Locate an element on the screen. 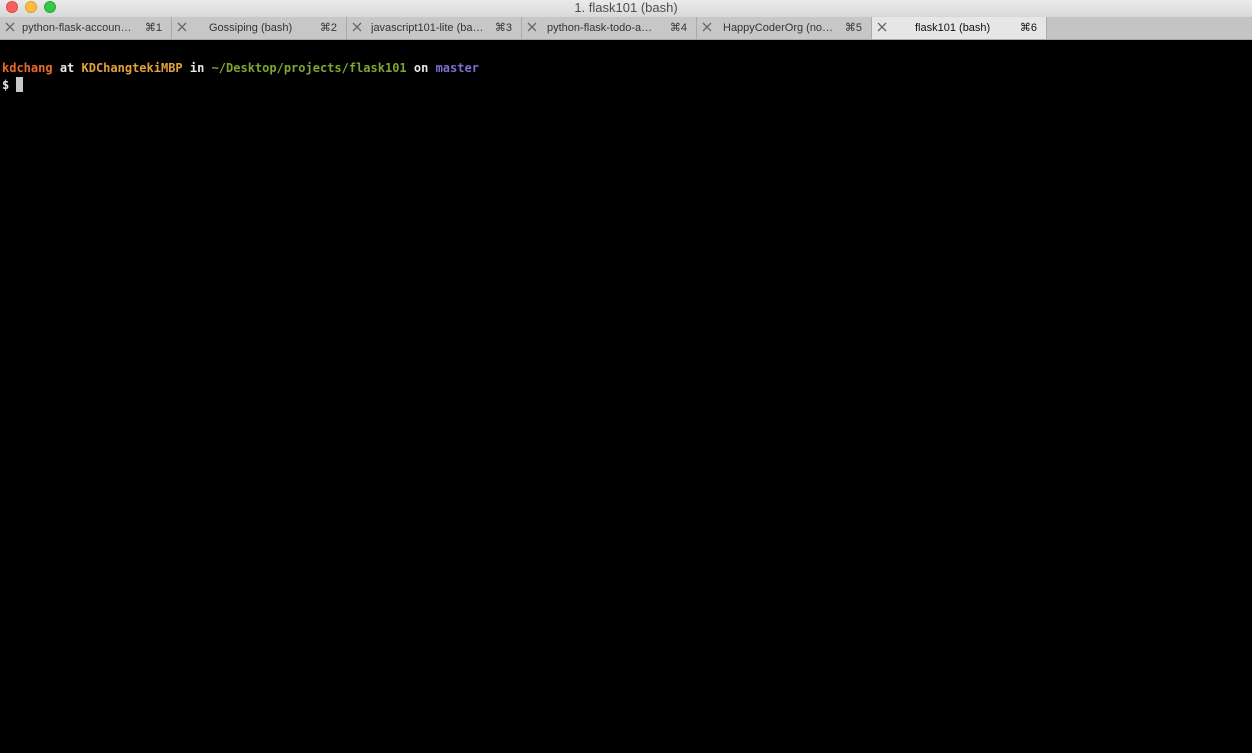 Image resolution: width=1252 pixels, height=753 pixels. tab-4: python-flask-todo-a… ⌘4 is located at coordinates (609, 28).